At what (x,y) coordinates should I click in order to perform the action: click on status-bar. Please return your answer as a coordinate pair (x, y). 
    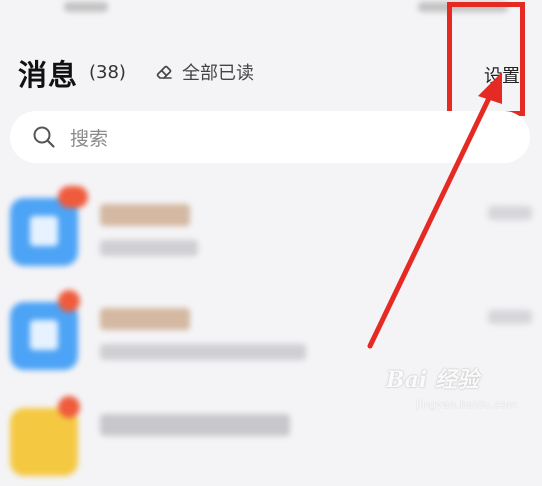
    Looking at the image, I should click on (271, 11).